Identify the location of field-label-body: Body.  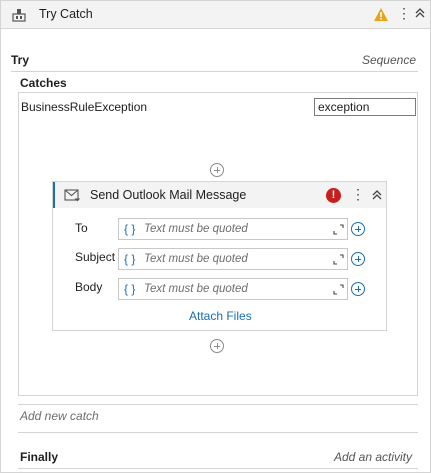
(89, 287).